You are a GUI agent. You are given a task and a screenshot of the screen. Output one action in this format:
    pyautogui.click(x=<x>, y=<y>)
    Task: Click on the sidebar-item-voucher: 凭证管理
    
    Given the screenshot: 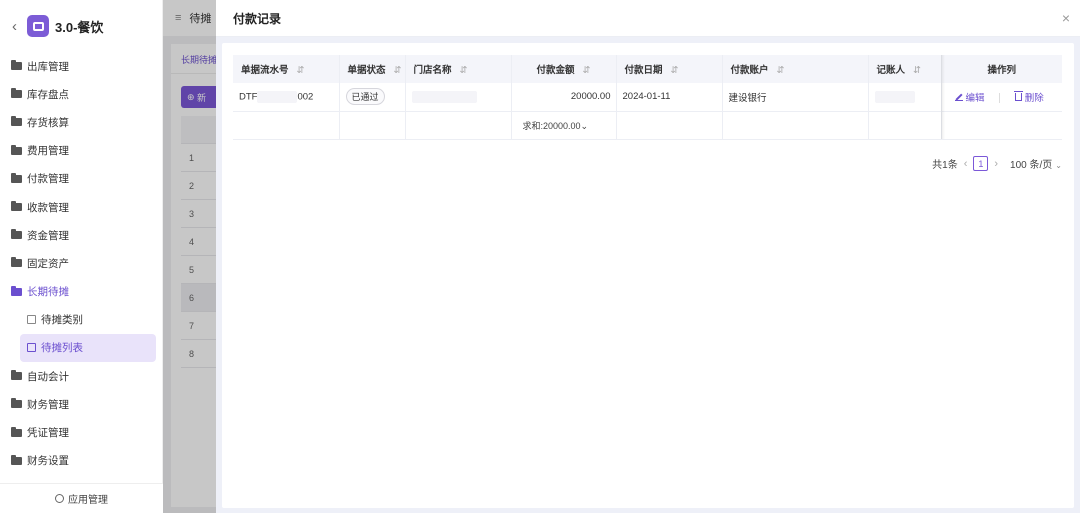 What is the action you would take?
    pyautogui.click(x=81, y=432)
    